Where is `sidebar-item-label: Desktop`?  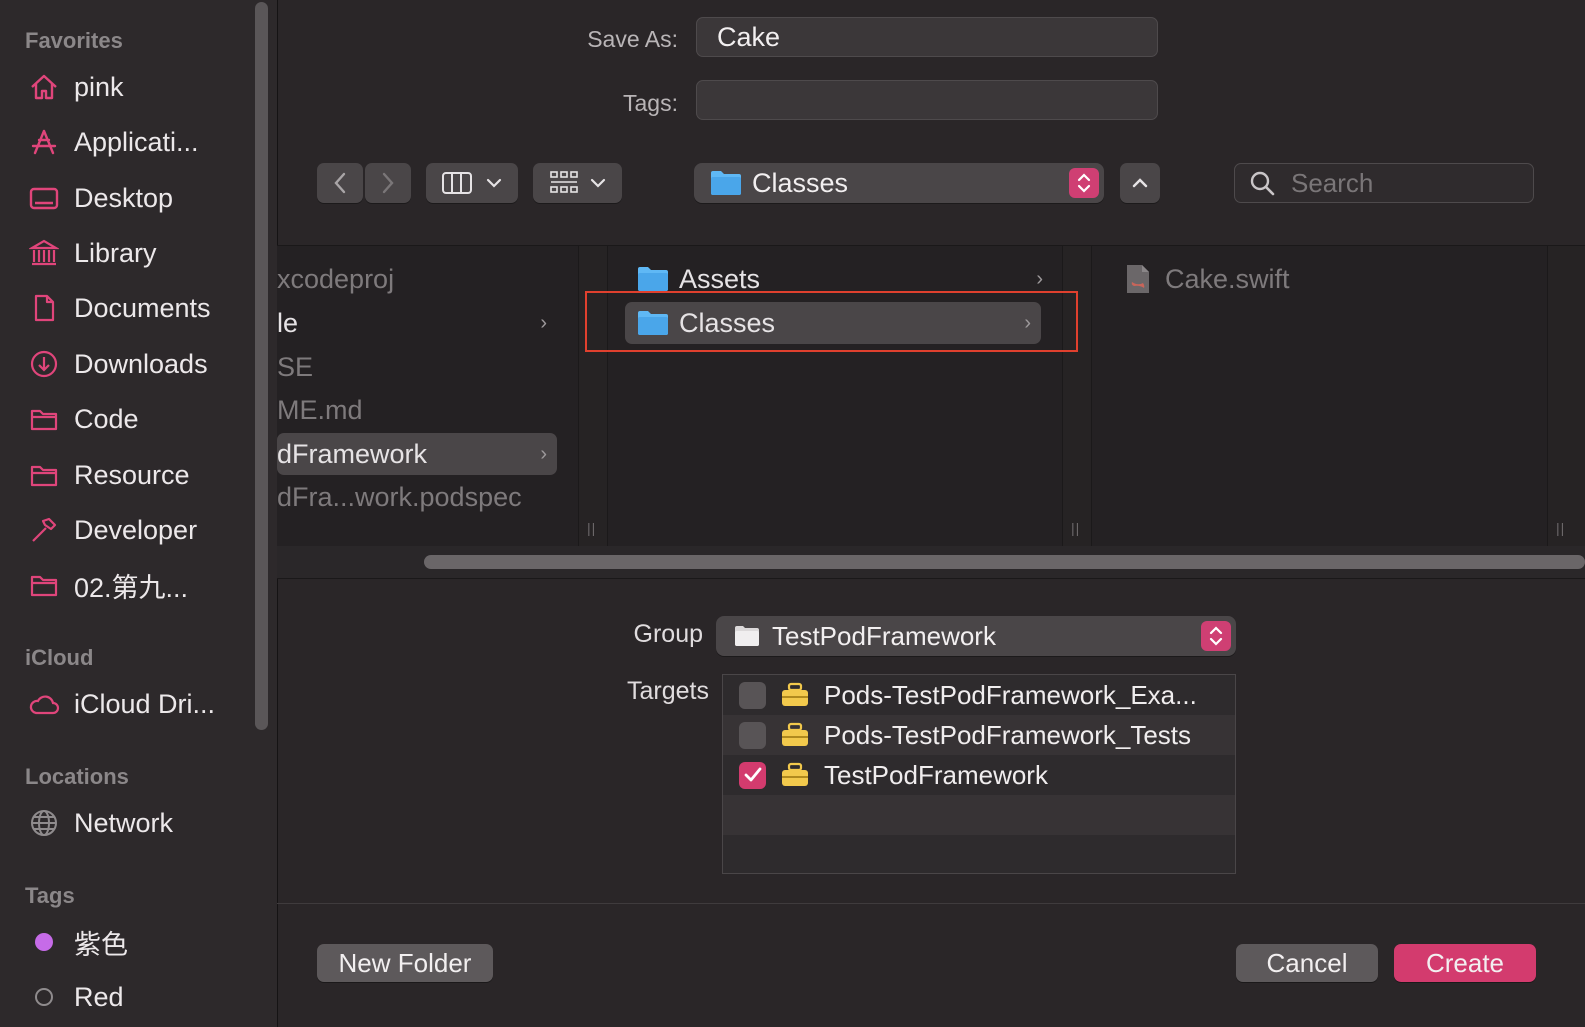 sidebar-item-label: Desktop is located at coordinates (124, 197).